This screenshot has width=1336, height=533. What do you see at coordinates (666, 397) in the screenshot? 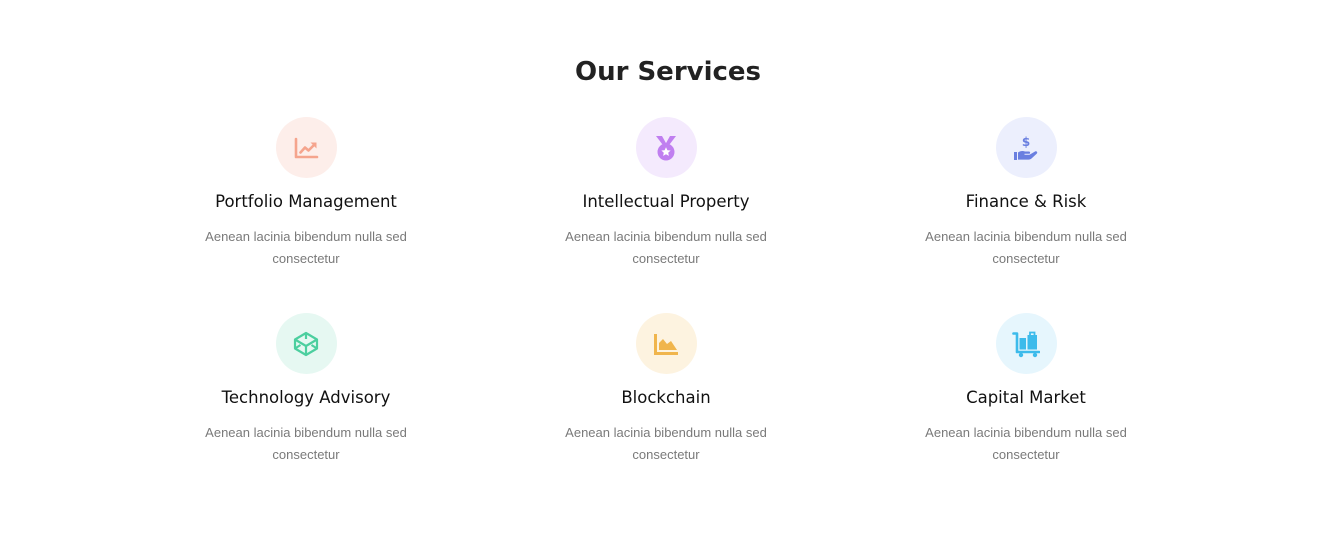
I see `service-title: Blockchain` at bounding box center [666, 397].